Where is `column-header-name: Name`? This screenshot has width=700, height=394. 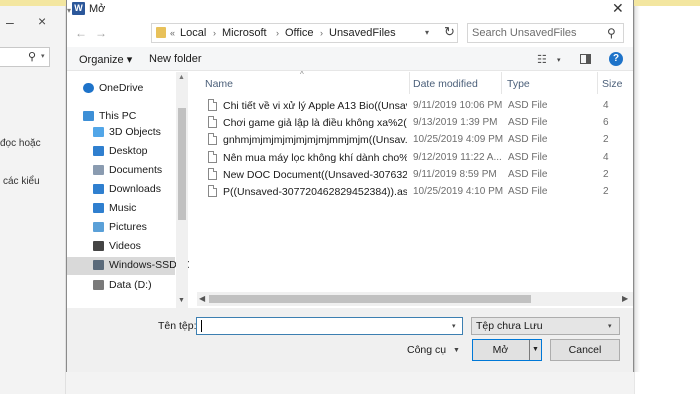 column-header-name: Name is located at coordinates (219, 84).